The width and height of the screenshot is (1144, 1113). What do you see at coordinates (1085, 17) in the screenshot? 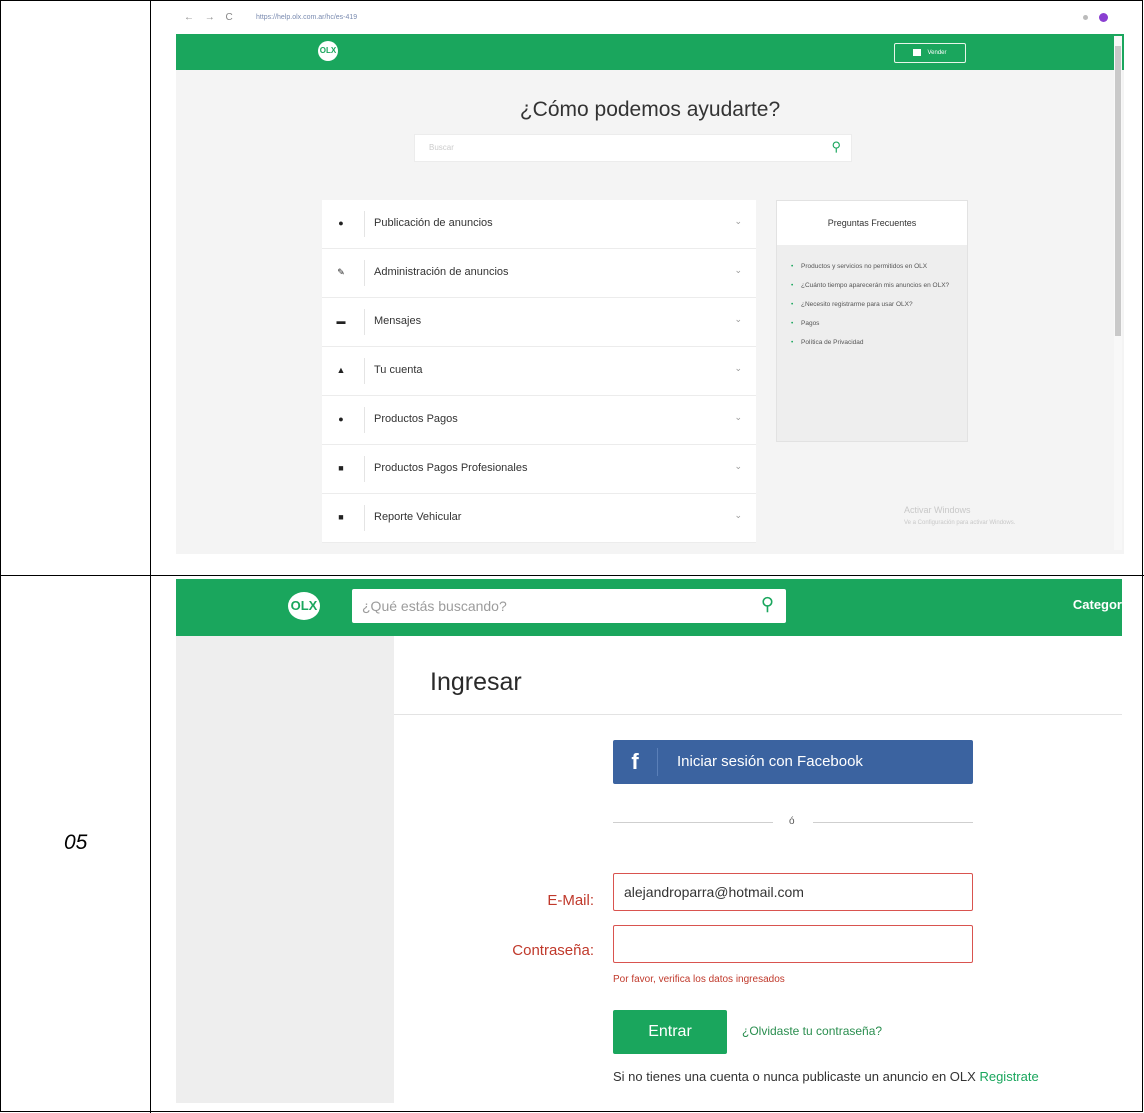
I see `star-icon` at bounding box center [1085, 17].